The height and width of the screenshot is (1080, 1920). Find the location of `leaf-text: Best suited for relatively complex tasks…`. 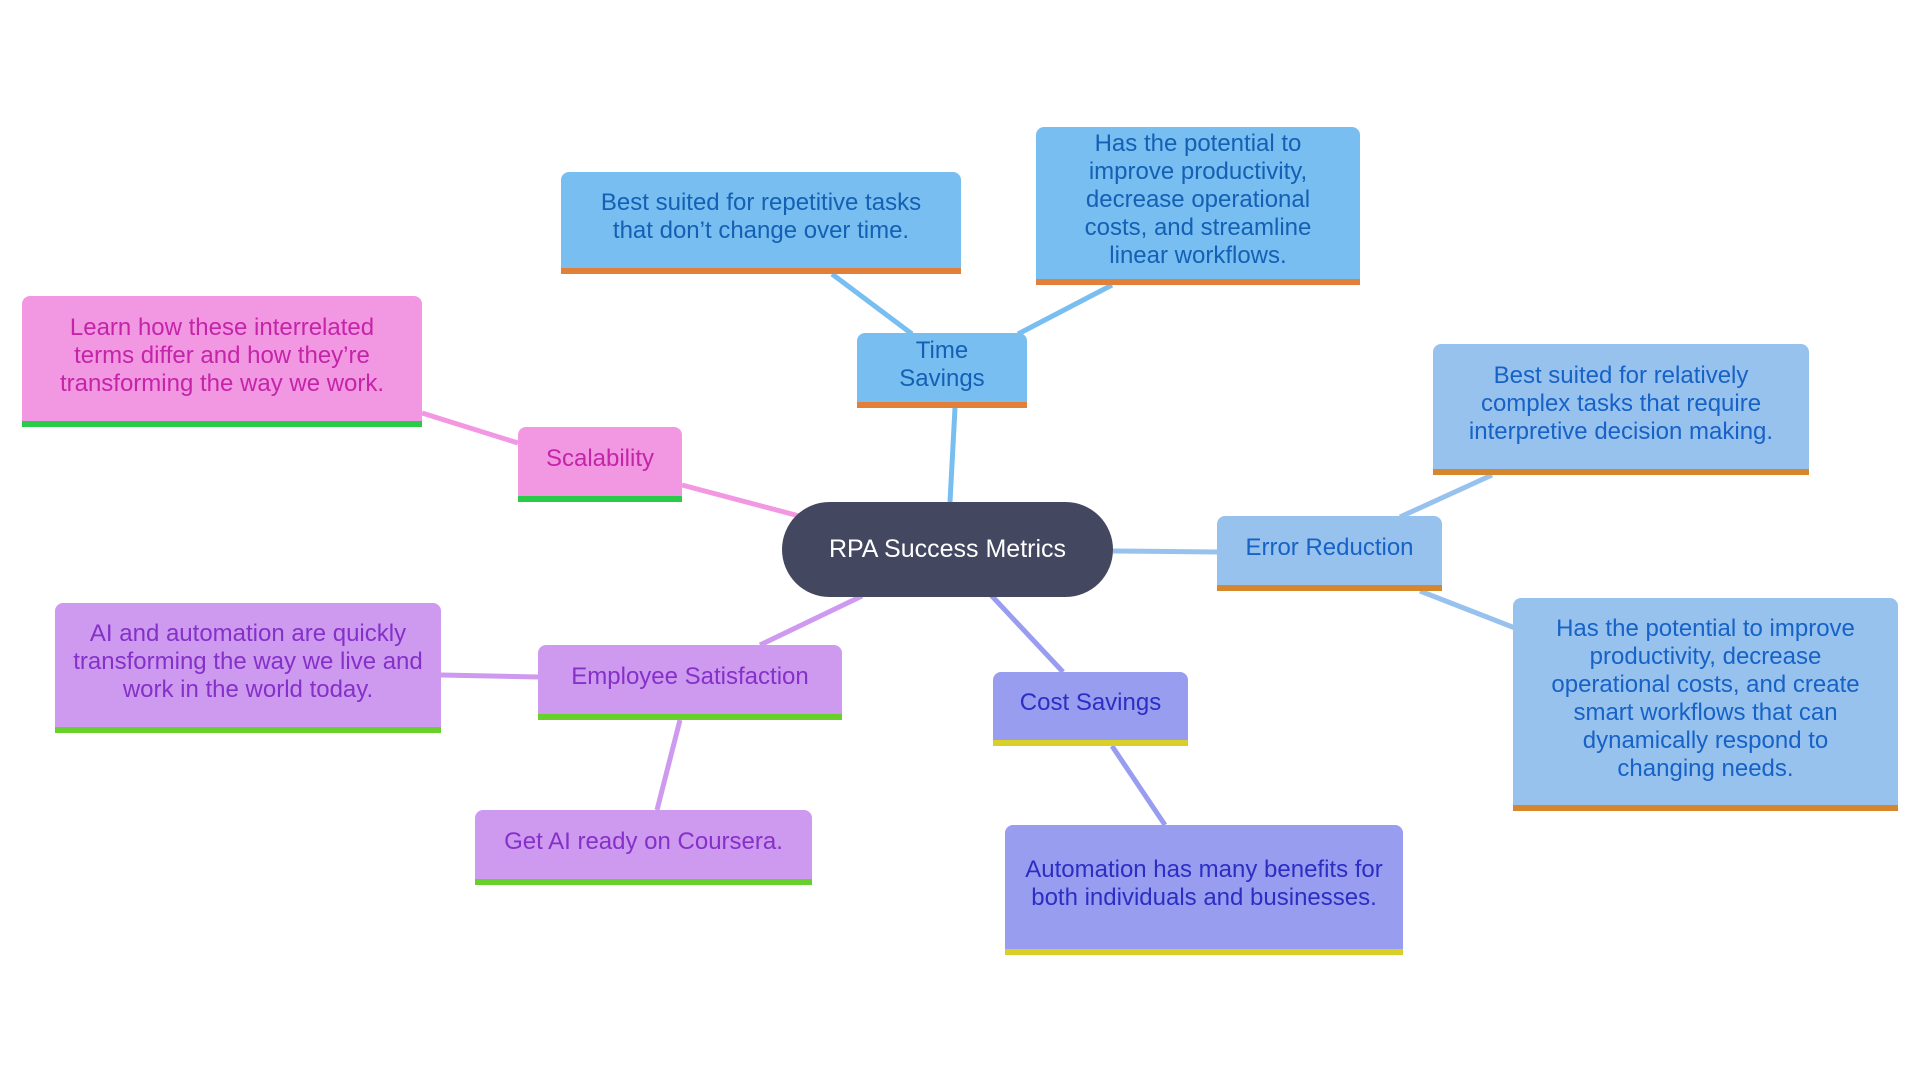

leaf-text: Best suited for relatively complex tasks… is located at coordinates (1621, 403).